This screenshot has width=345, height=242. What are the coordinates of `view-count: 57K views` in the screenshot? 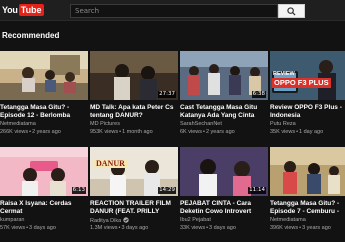 It's located at (13, 228).